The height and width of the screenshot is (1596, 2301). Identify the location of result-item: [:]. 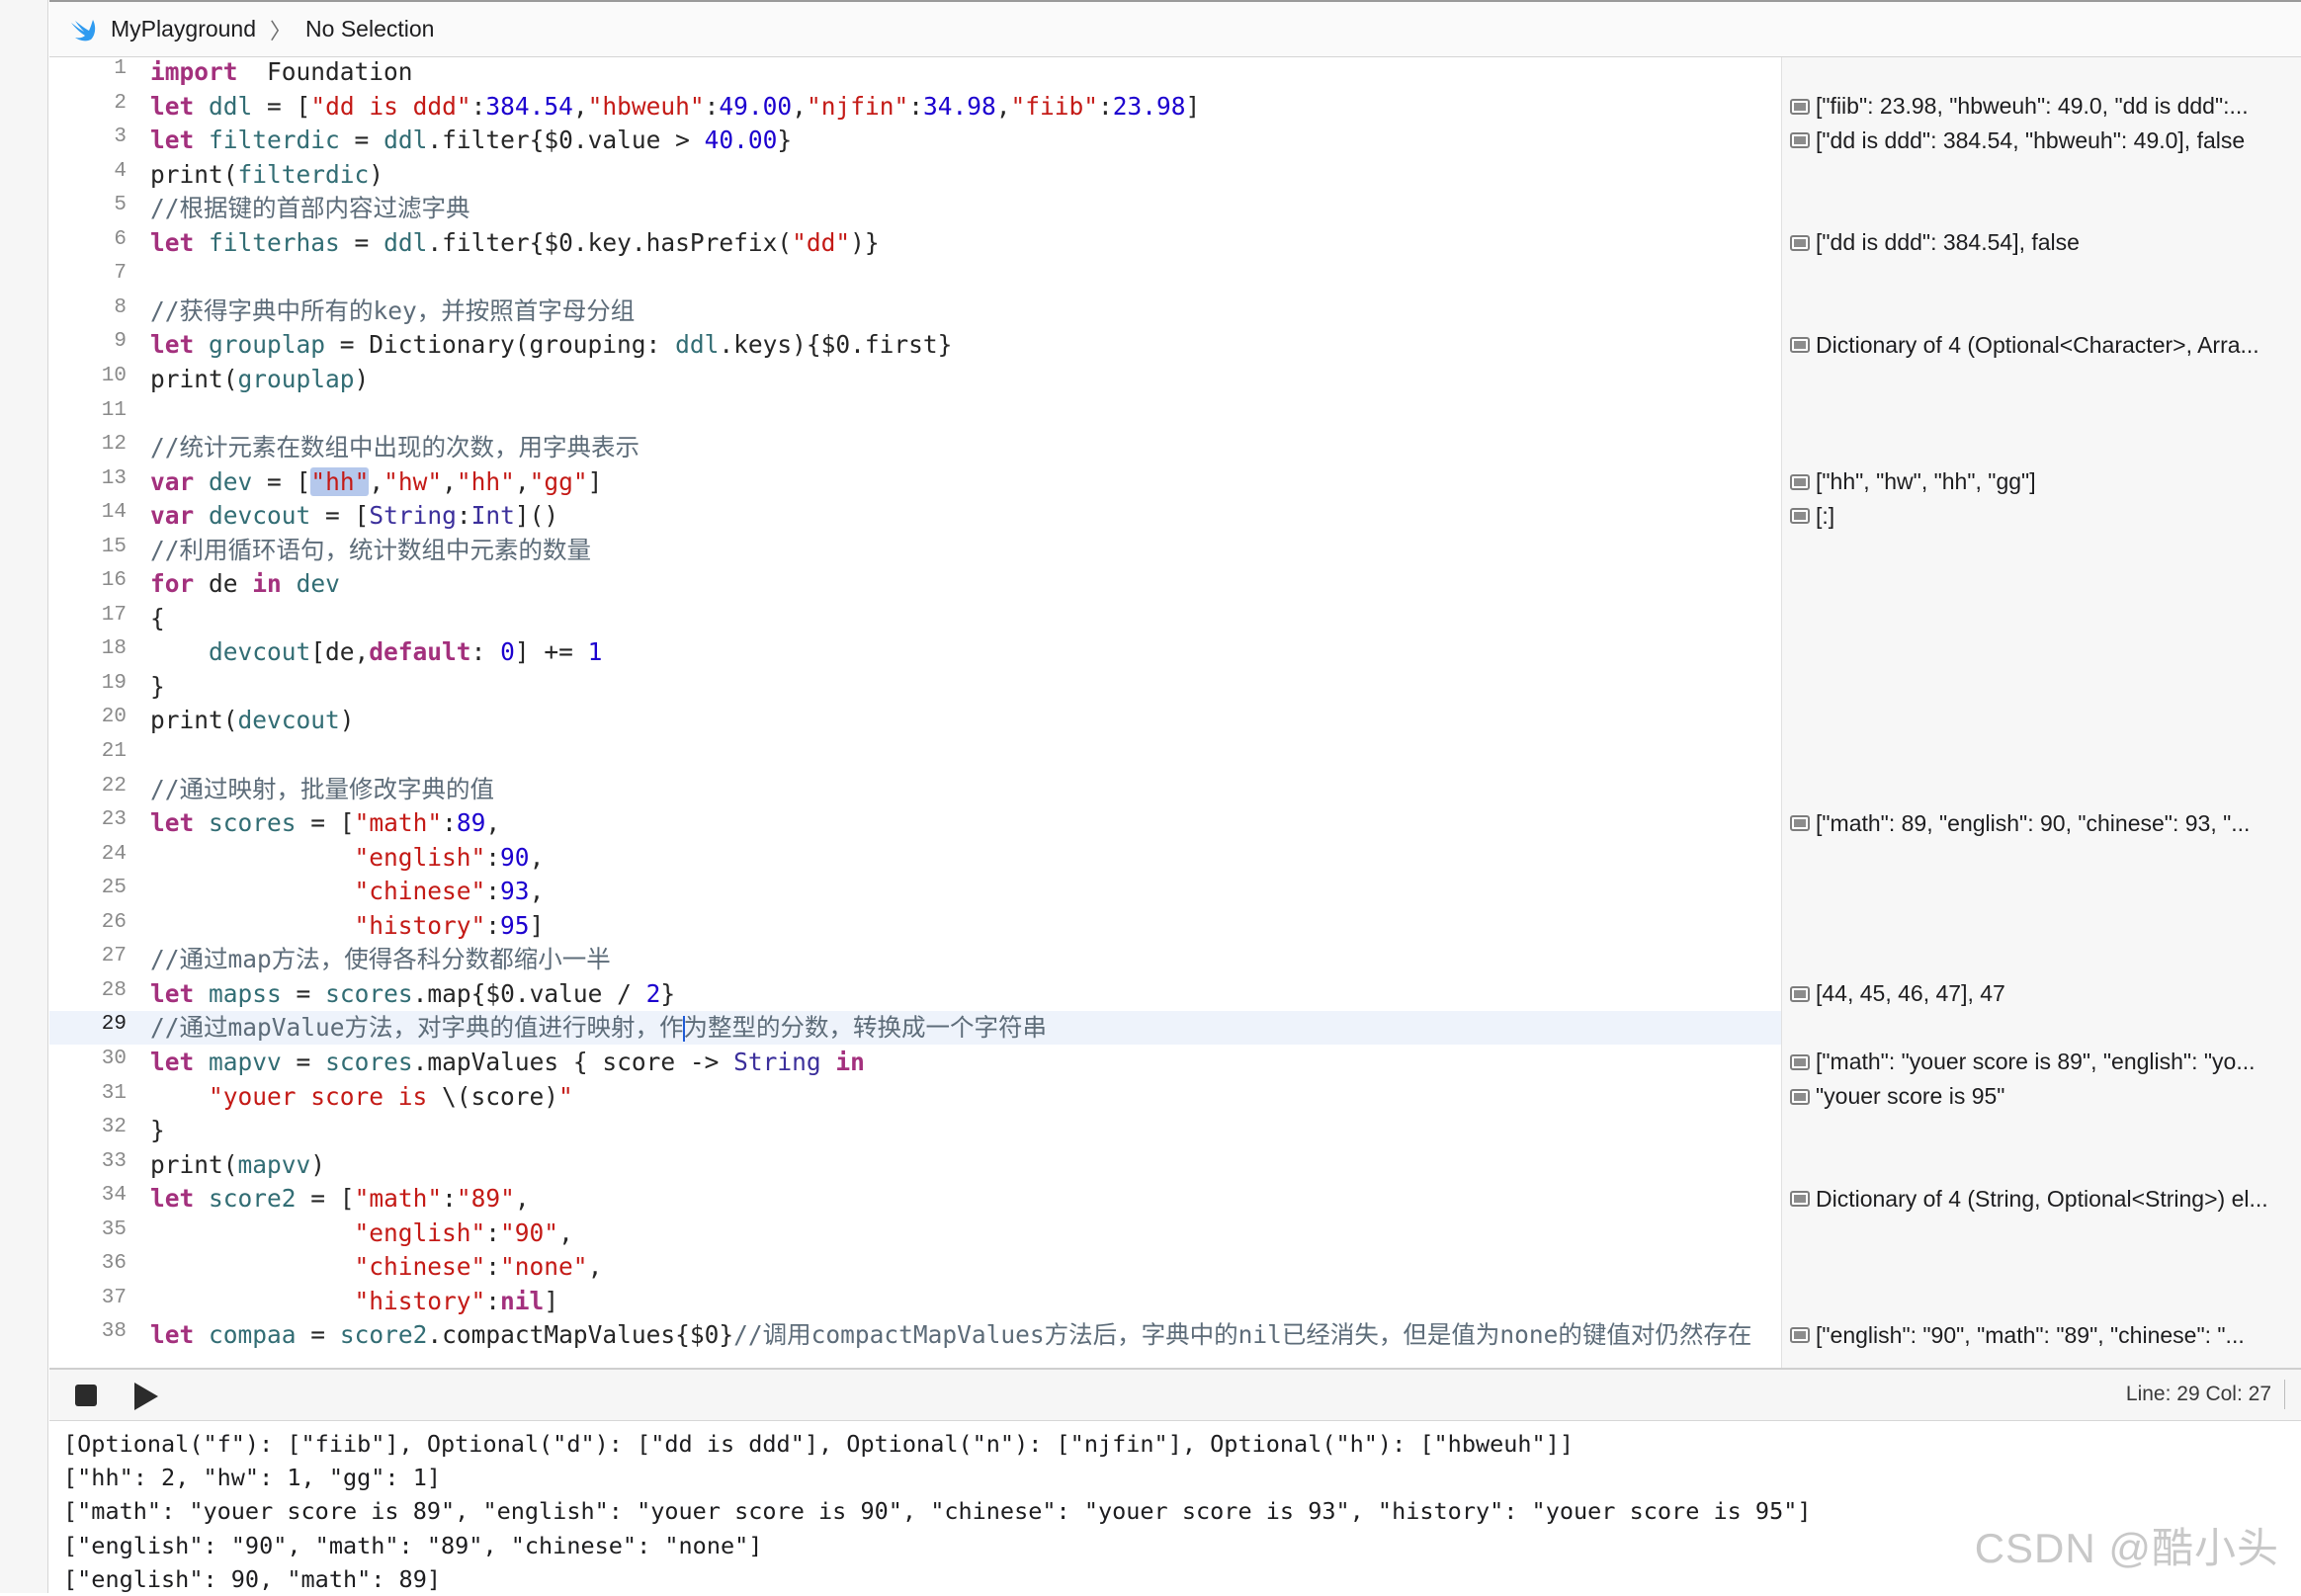
(2046, 516).